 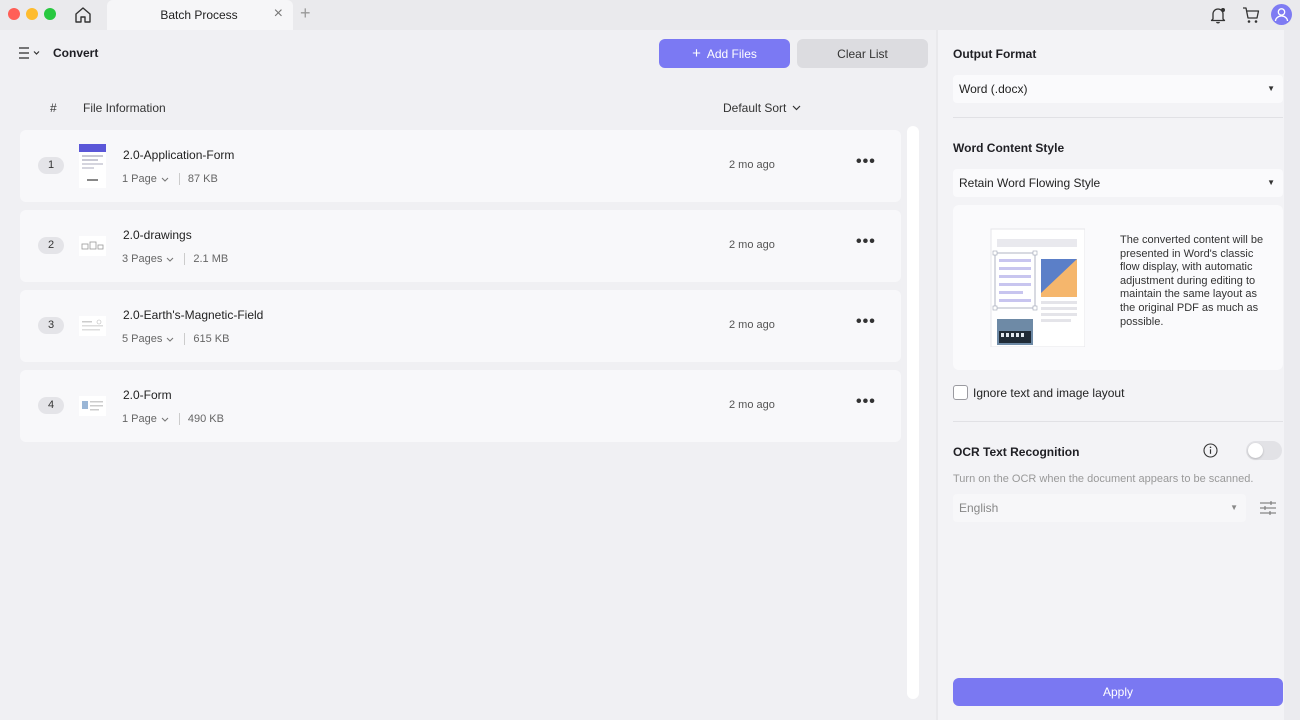 I want to click on file-name: 2.0-Form, so click(x=147, y=395).